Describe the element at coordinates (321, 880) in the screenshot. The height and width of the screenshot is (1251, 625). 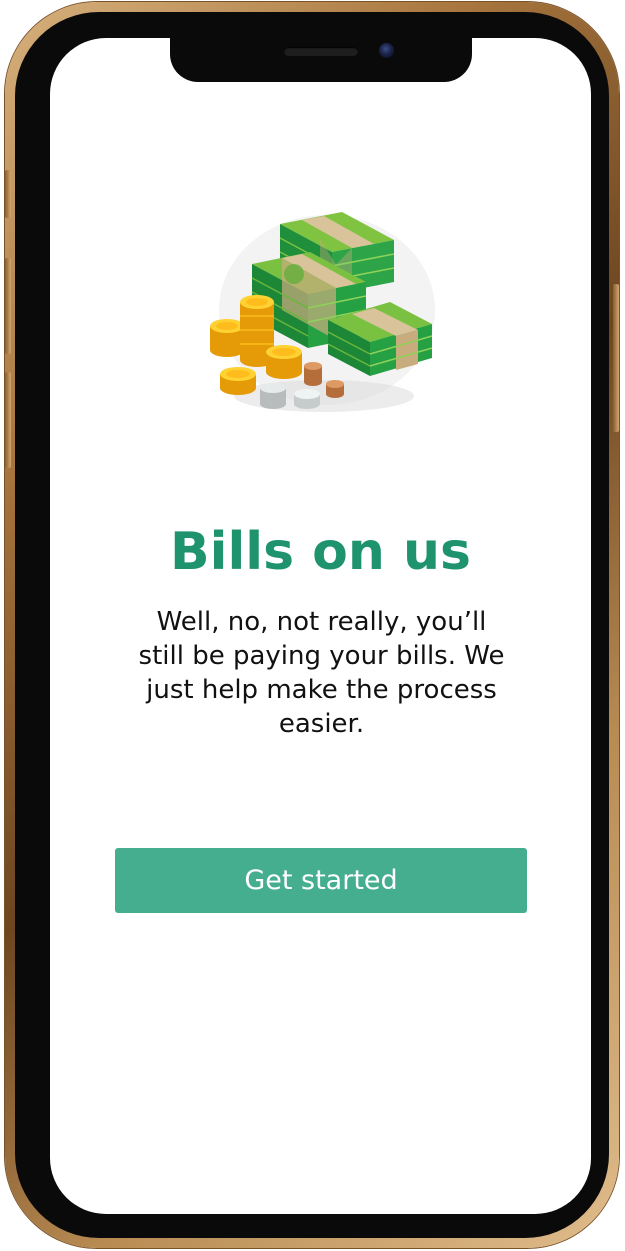
I see `get-started-button: Get started` at that location.